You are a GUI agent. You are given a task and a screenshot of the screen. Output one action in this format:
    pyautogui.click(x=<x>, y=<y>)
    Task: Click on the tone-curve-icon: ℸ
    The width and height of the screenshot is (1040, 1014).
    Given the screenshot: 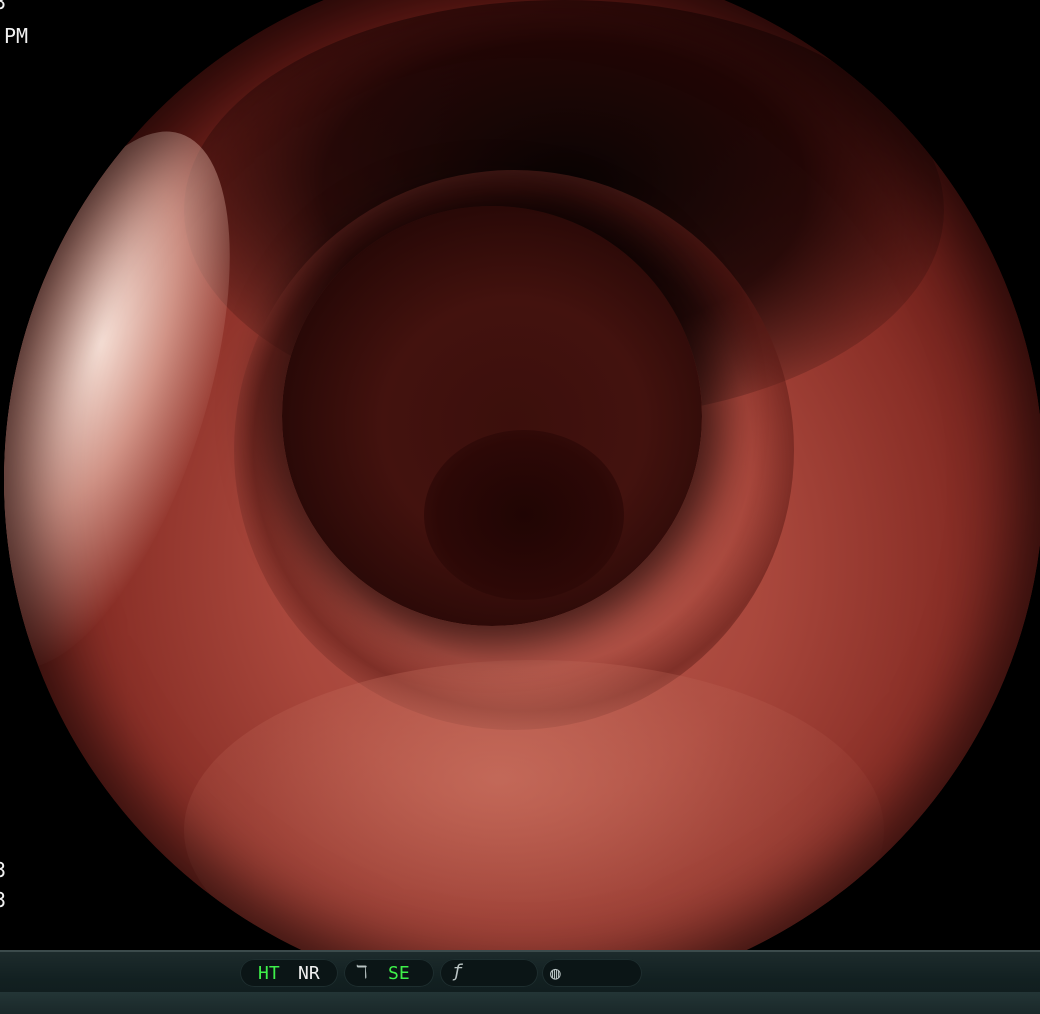 What is the action you would take?
    pyautogui.click(x=362, y=972)
    